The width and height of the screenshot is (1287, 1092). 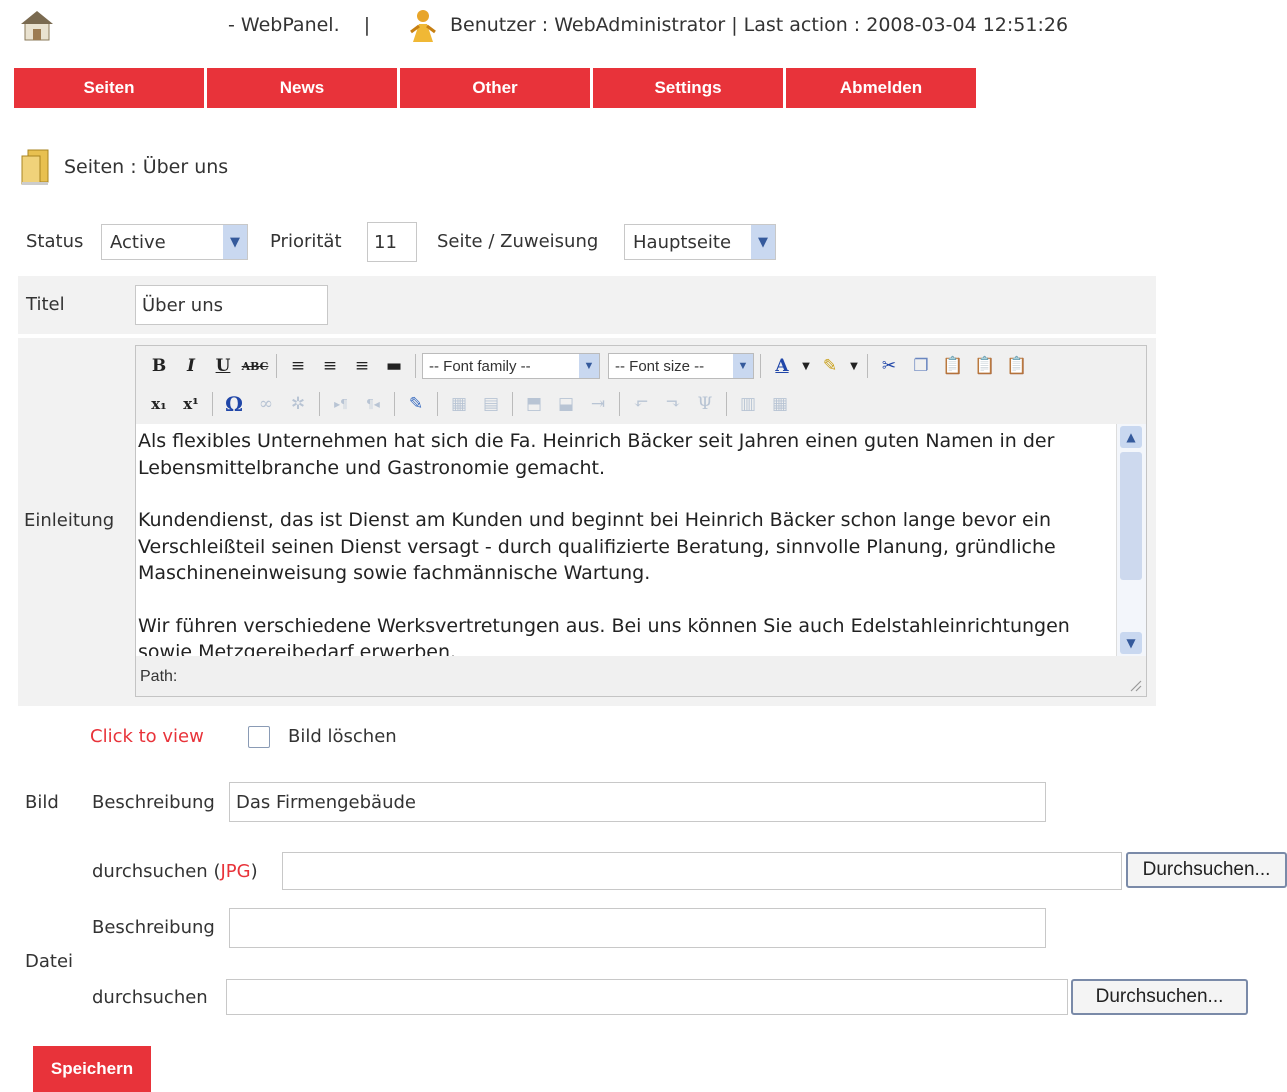 I want to click on strikethrough-icon: ABC, so click(x=255, y=366).